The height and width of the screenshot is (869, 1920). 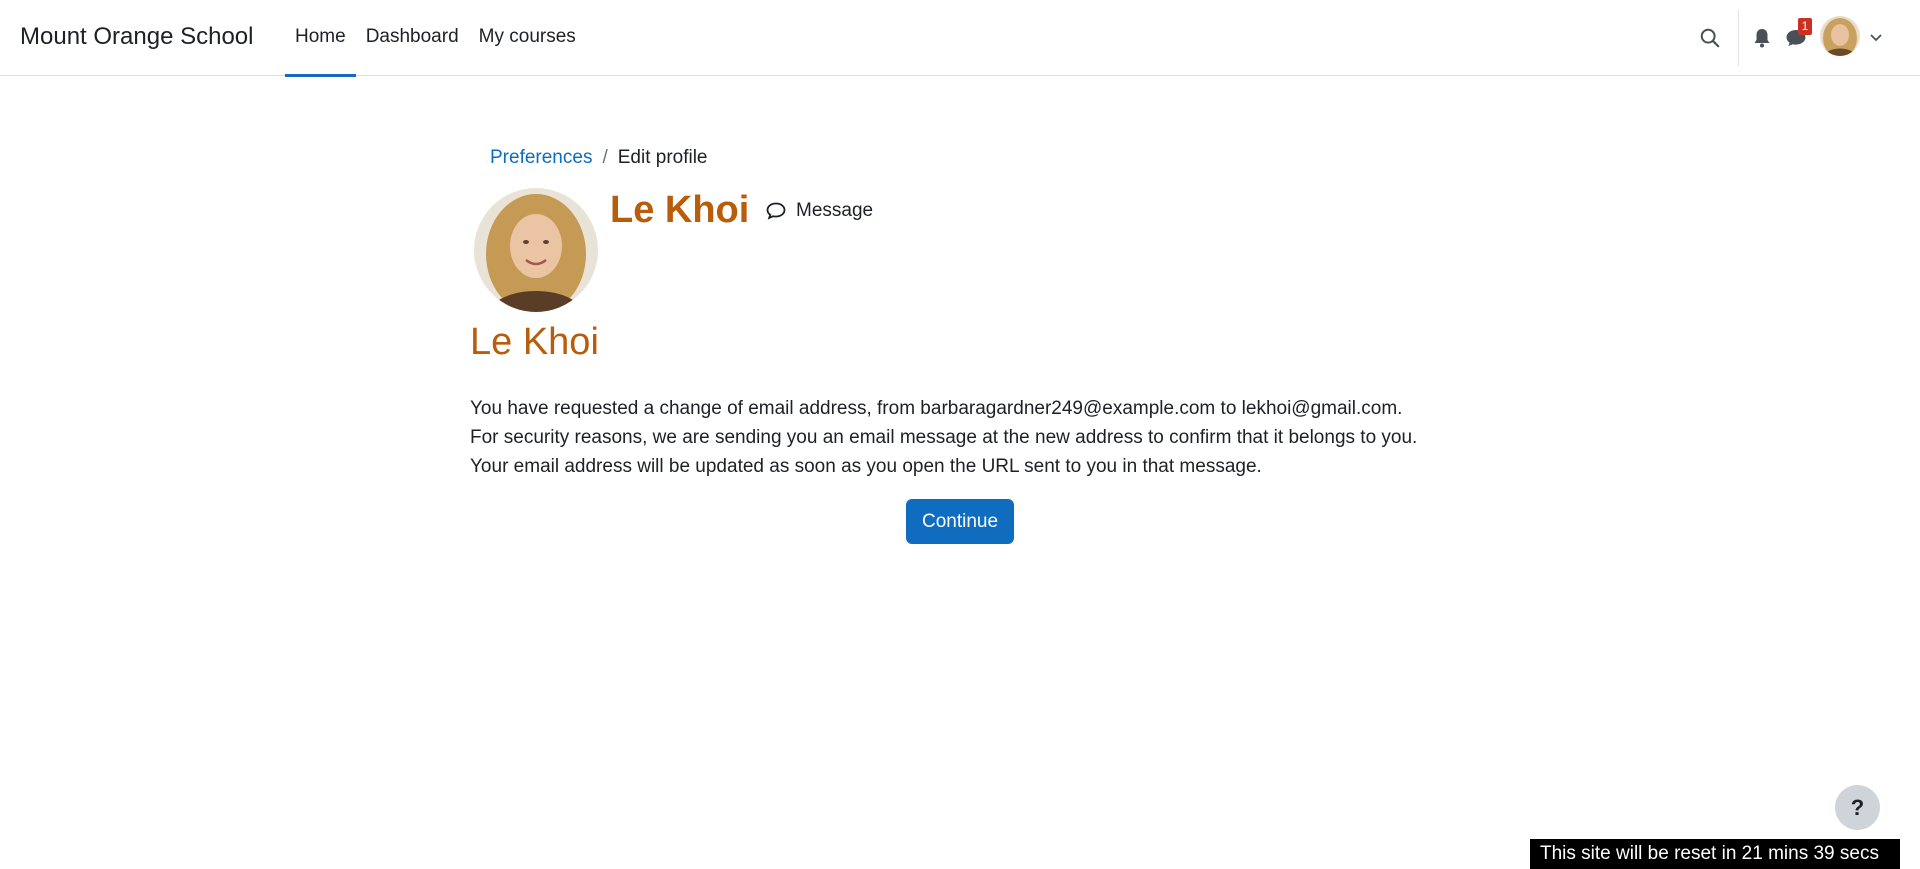 What do you see at coordinates (534, 342) in the screenshot?
I see `page-title: Le Khoi` at bounding box center [534, 342].